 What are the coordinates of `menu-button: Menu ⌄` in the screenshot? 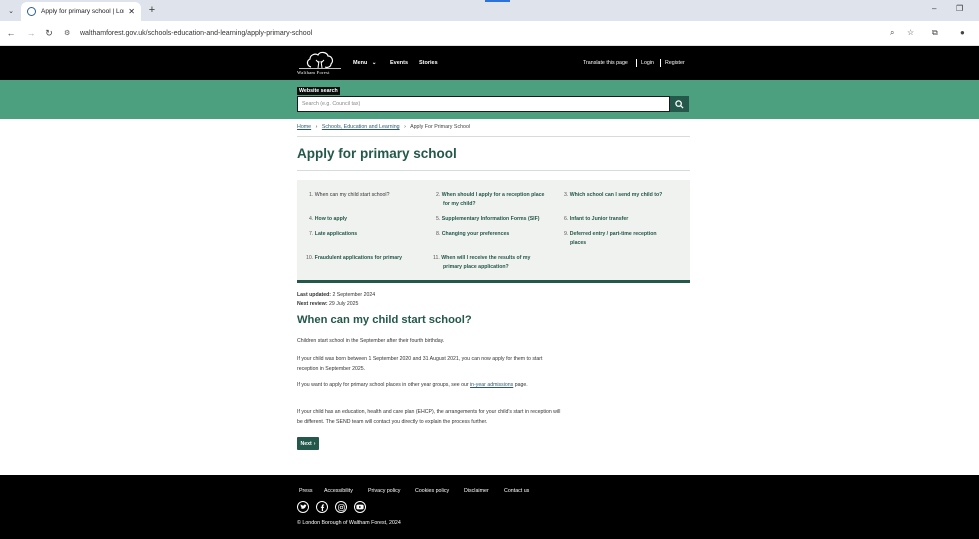 It's located at (365, 63).